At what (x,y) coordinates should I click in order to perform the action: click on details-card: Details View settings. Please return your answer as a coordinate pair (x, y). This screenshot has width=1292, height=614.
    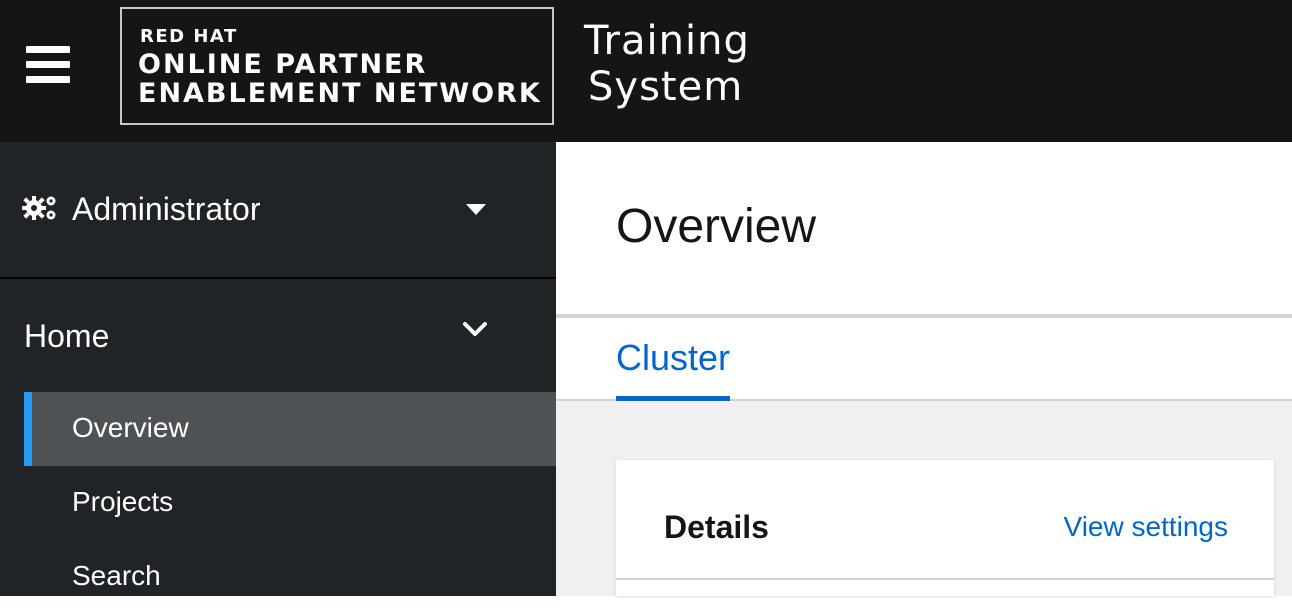
    Looking at the image, I should click on (945, 528).